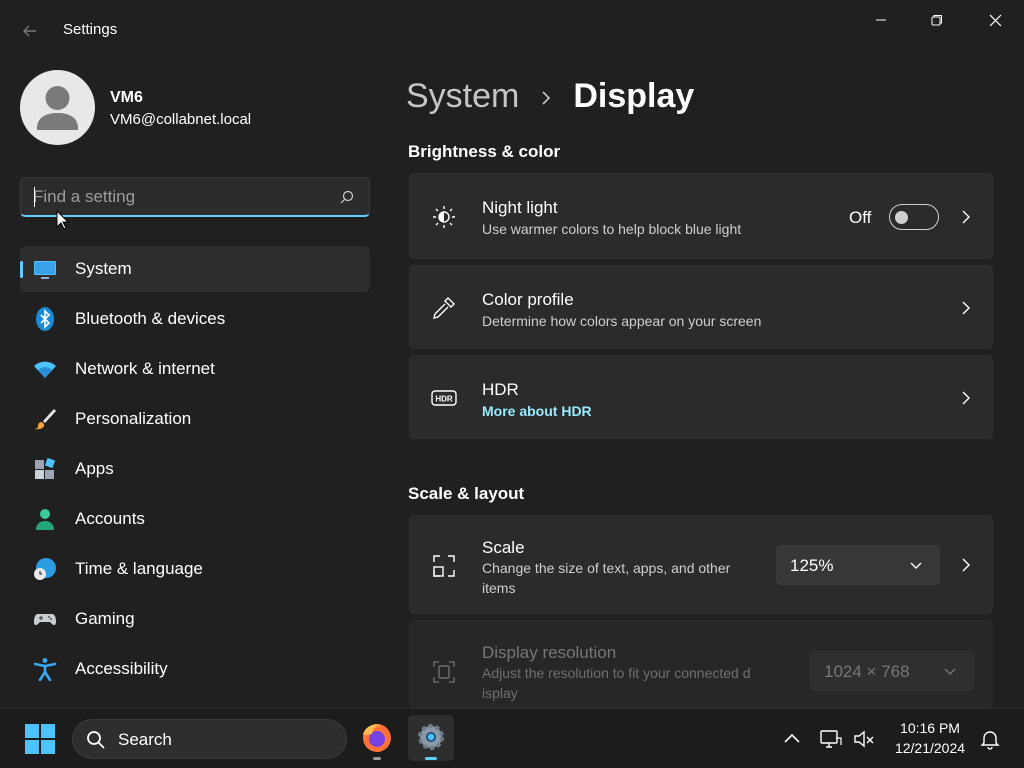 This screenshot has width=1024, height=768. What do you see at coordinates (444, 672) in the screenshot?
I see `resolution-icon` at bounding box center [444, 672].